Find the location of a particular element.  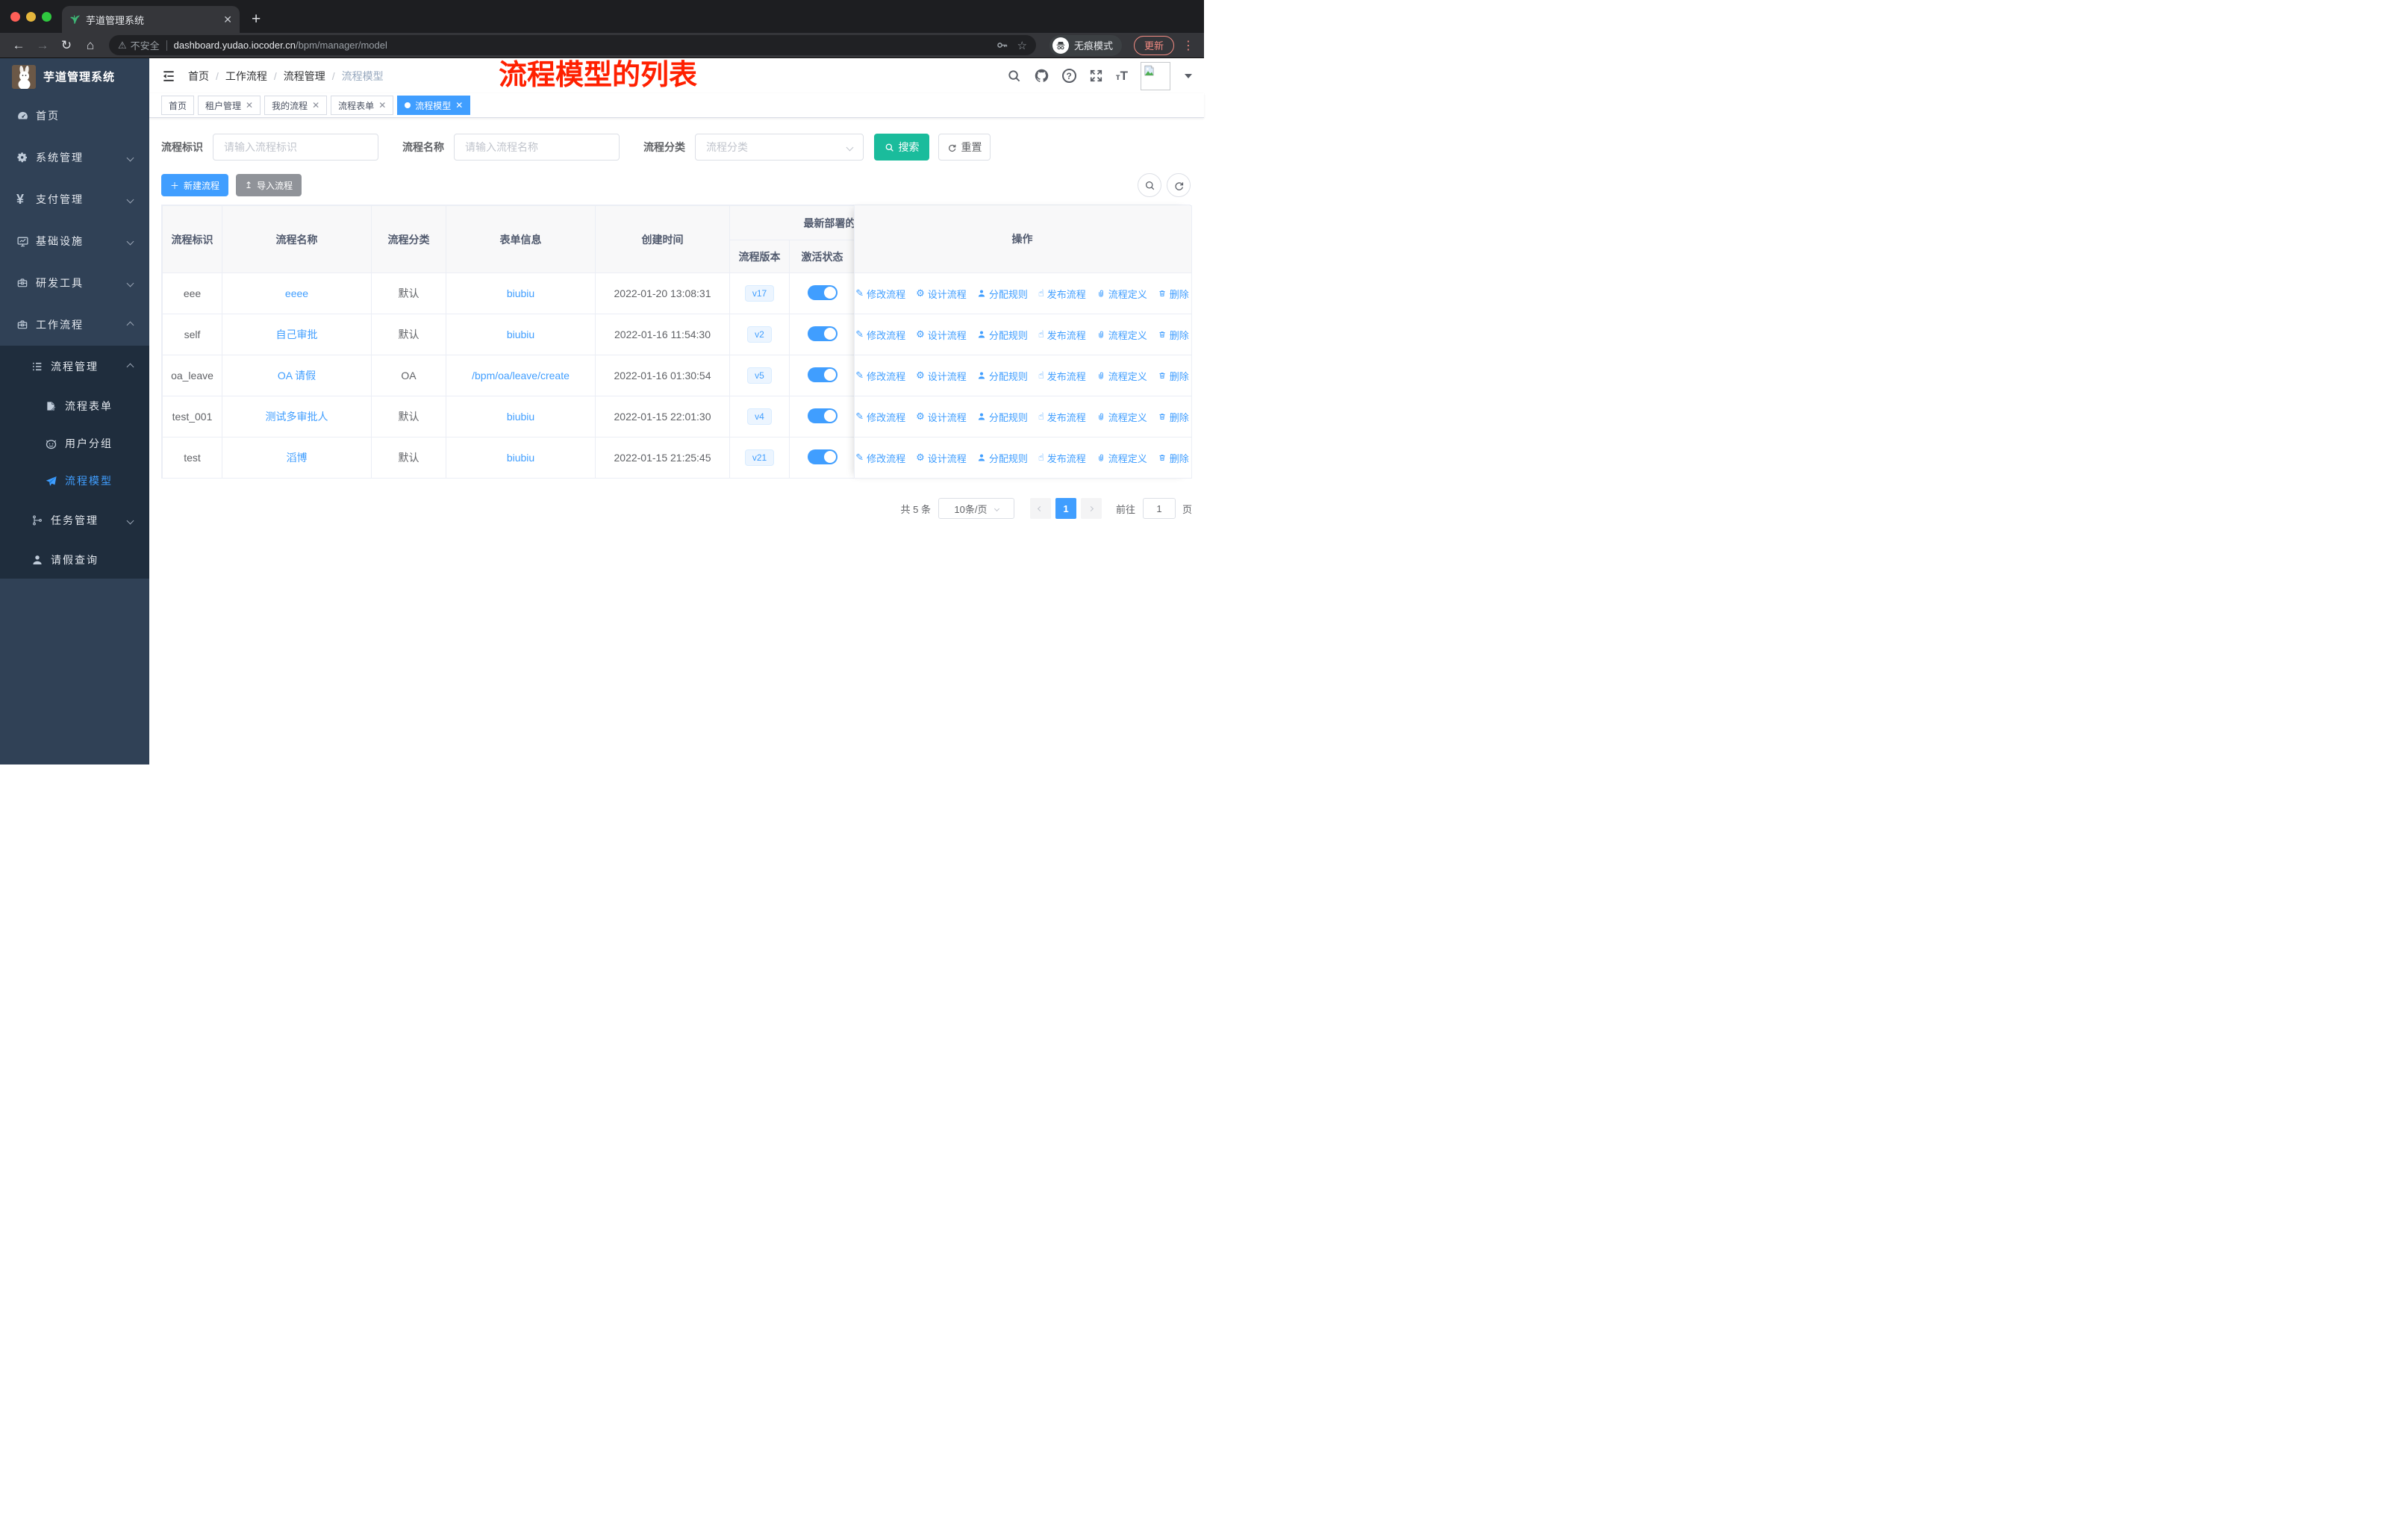

browser-menu-icon: ⋮ is located at coordinates (1188, 45).